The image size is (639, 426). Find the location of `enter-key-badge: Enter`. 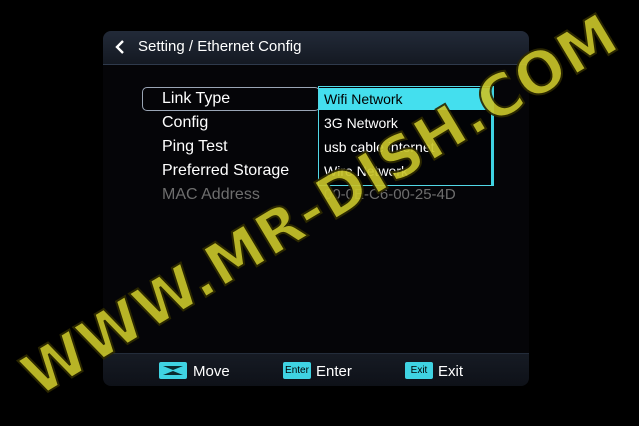

enter-key-badge: Enter is located at coordinates (297, 370).